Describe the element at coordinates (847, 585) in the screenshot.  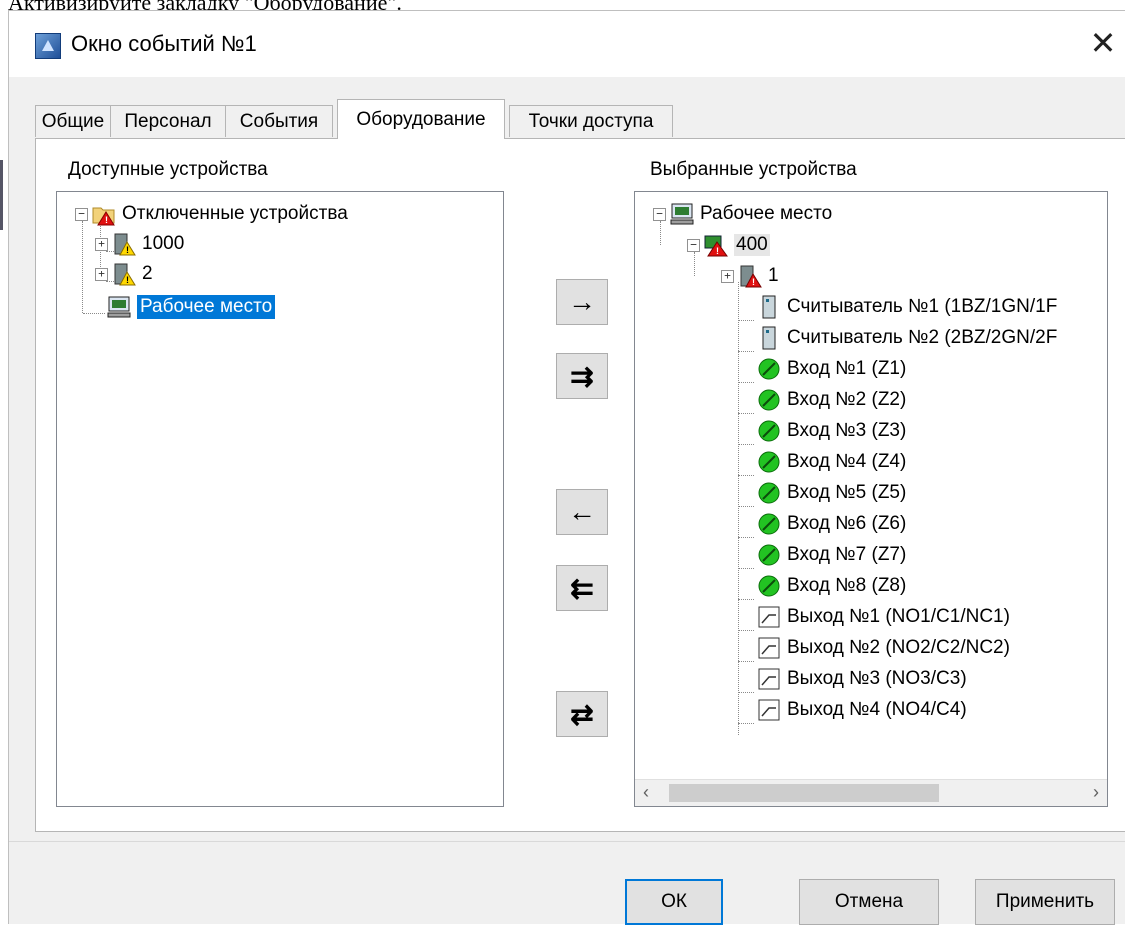
I see `tree-item-label: Вход №8 (Z8)` at that location.